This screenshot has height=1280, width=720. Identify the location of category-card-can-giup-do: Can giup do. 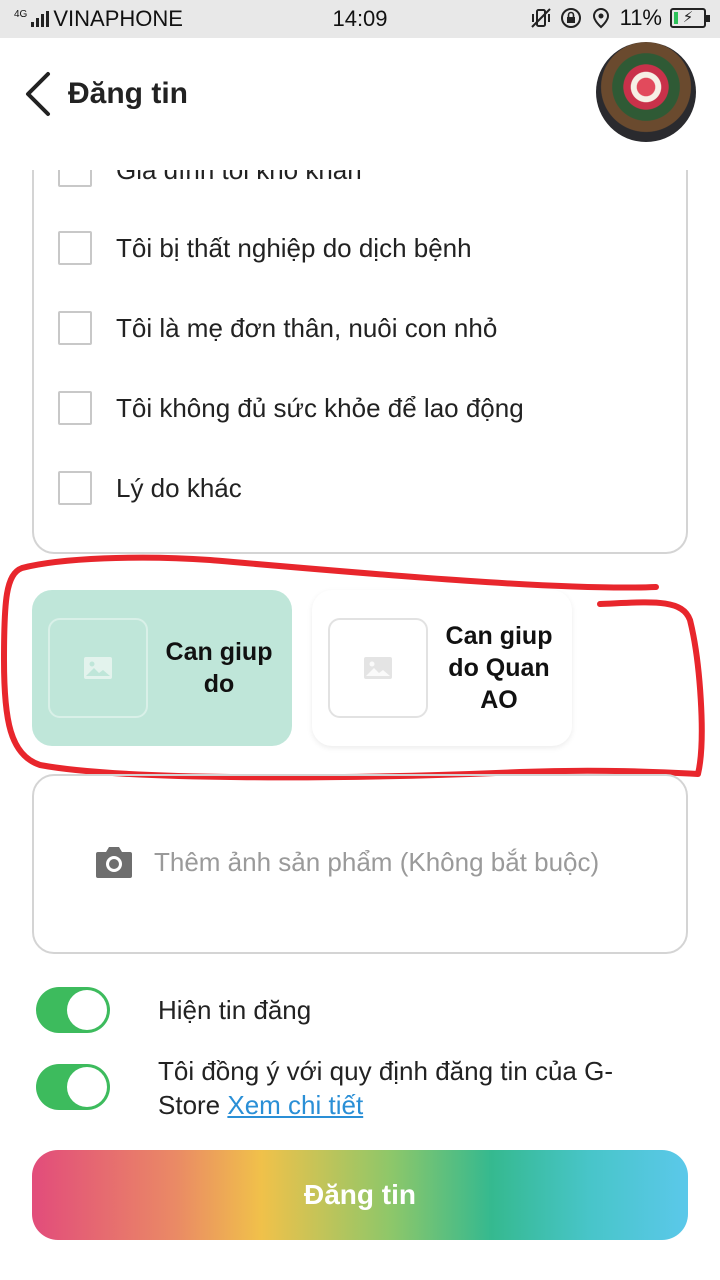
(162, 668).